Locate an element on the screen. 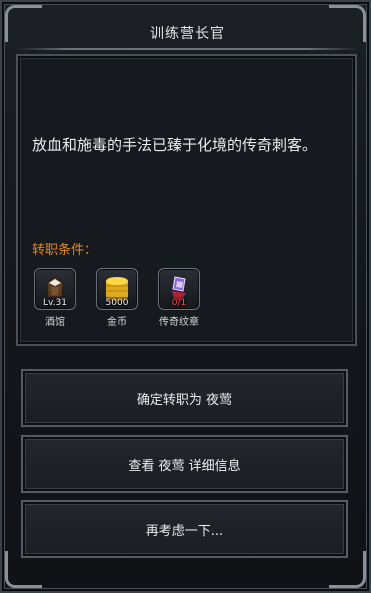 This screenshot has height=593, width=371. dialog-text: 放血和施毒的手法已臻于化境的传奇刺客。 is located at coordinates (175, 145).